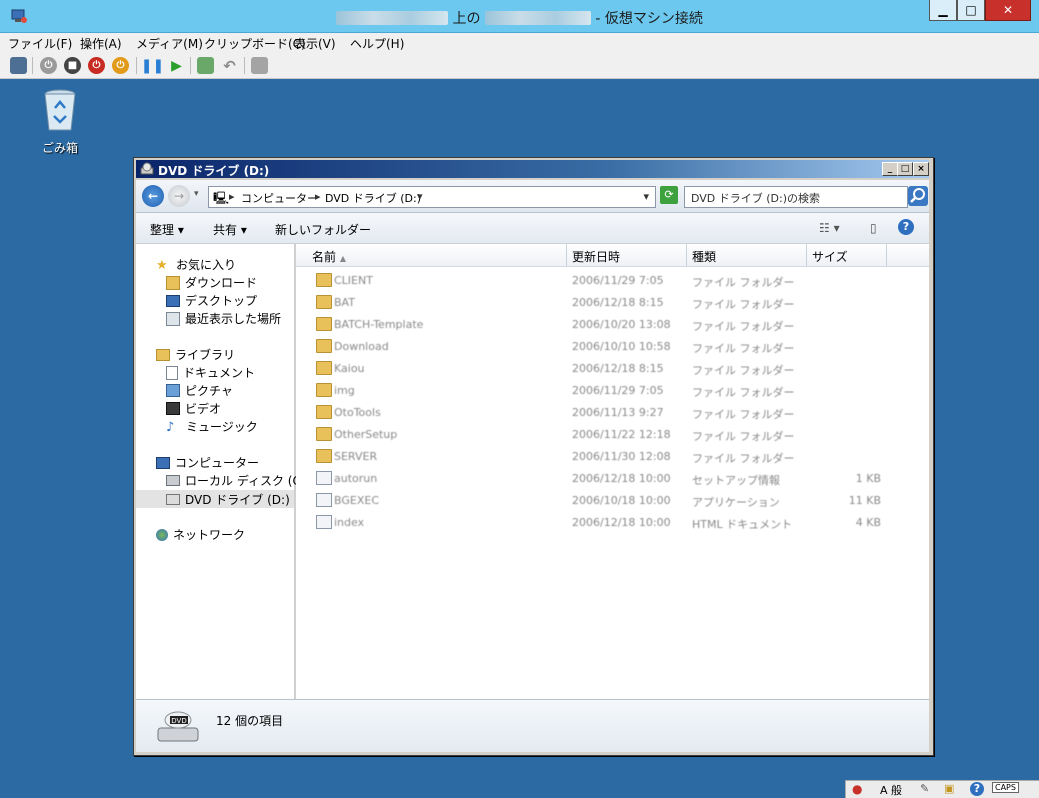 This screenshot has height=798, width=1039. Describe the element at coordinates (72, 65) in the screenshot. I see `stop-icon: ■` at that location.